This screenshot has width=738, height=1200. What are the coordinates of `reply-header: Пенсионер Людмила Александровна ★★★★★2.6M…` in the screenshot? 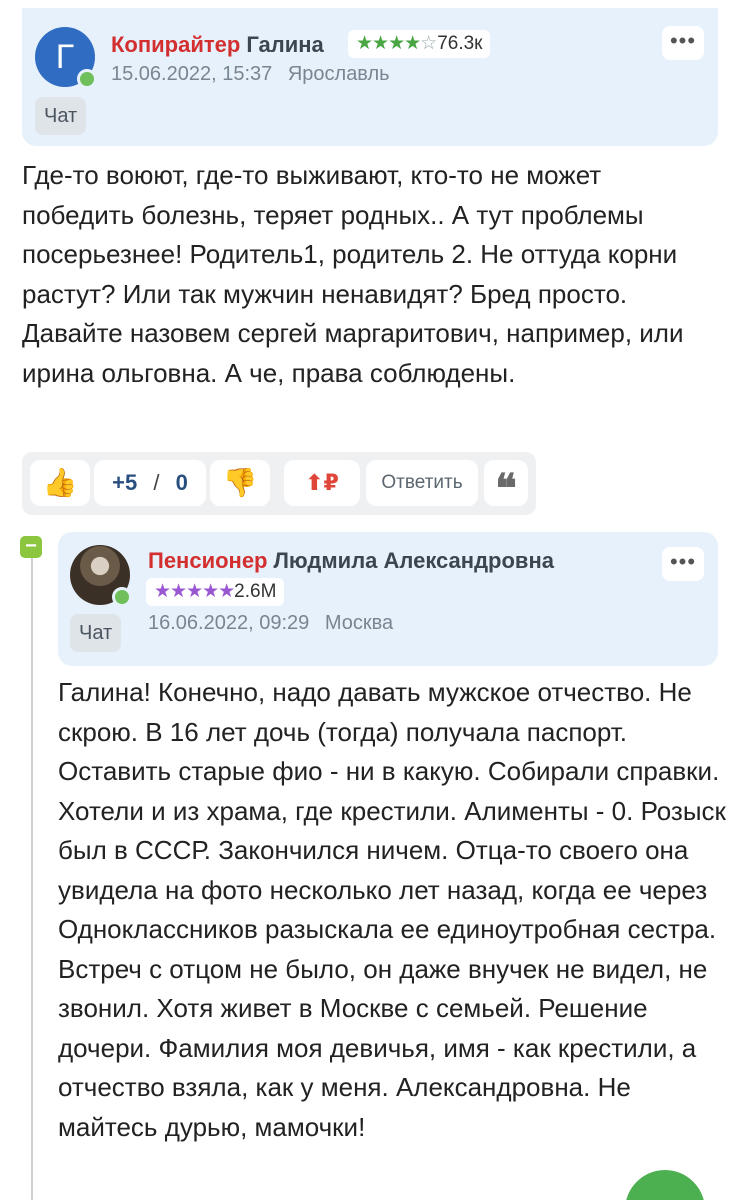 It's located at (388, 599).